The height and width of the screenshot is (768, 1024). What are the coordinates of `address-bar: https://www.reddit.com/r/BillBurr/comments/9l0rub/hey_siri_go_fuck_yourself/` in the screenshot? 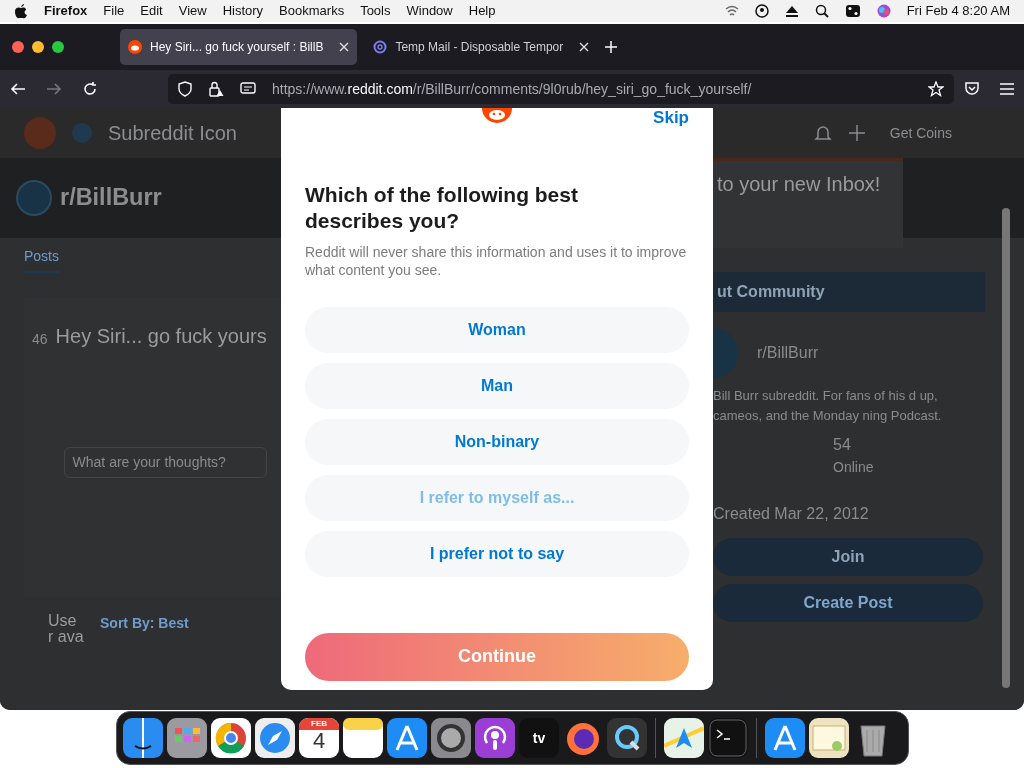 It's located at (561, 89).